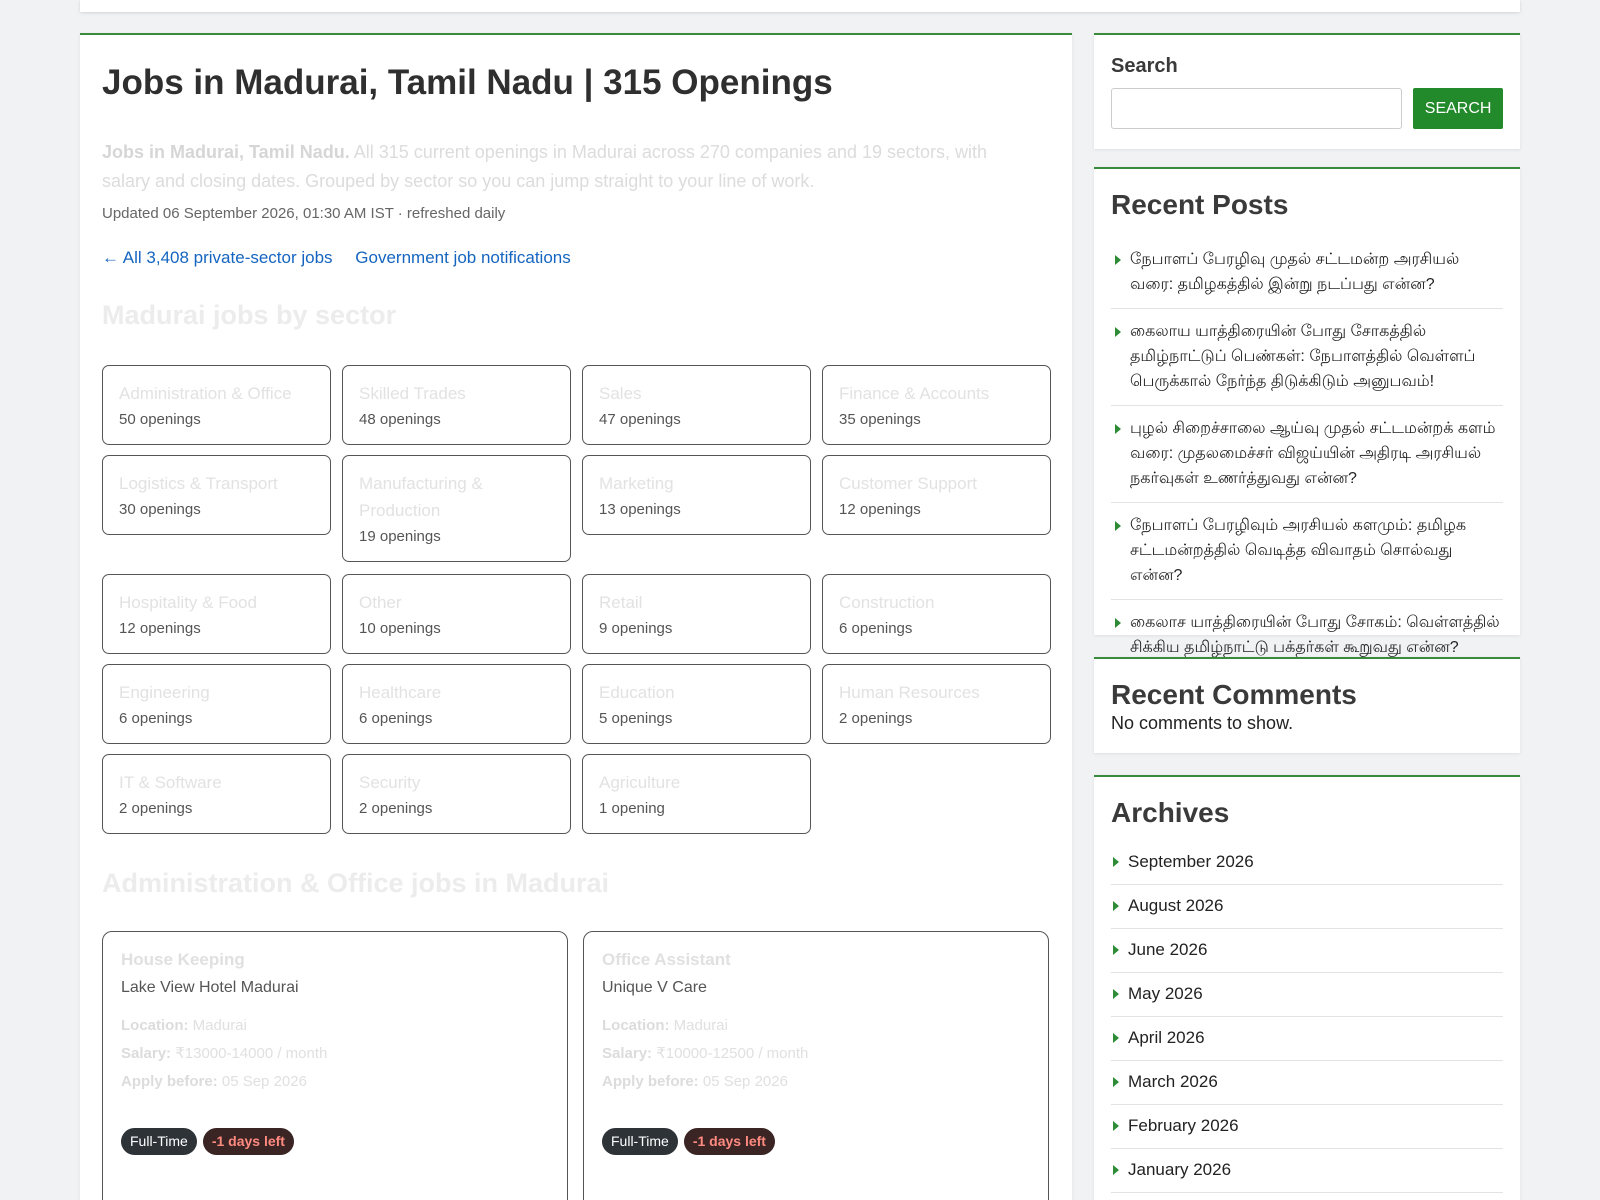 This screenshot has height=1200, width=1600. Describe the element at coordinates (217, 257) in the screenshot. I see `all-private-jobs-link: ← All 3,408 private-sector jobs` at that location.